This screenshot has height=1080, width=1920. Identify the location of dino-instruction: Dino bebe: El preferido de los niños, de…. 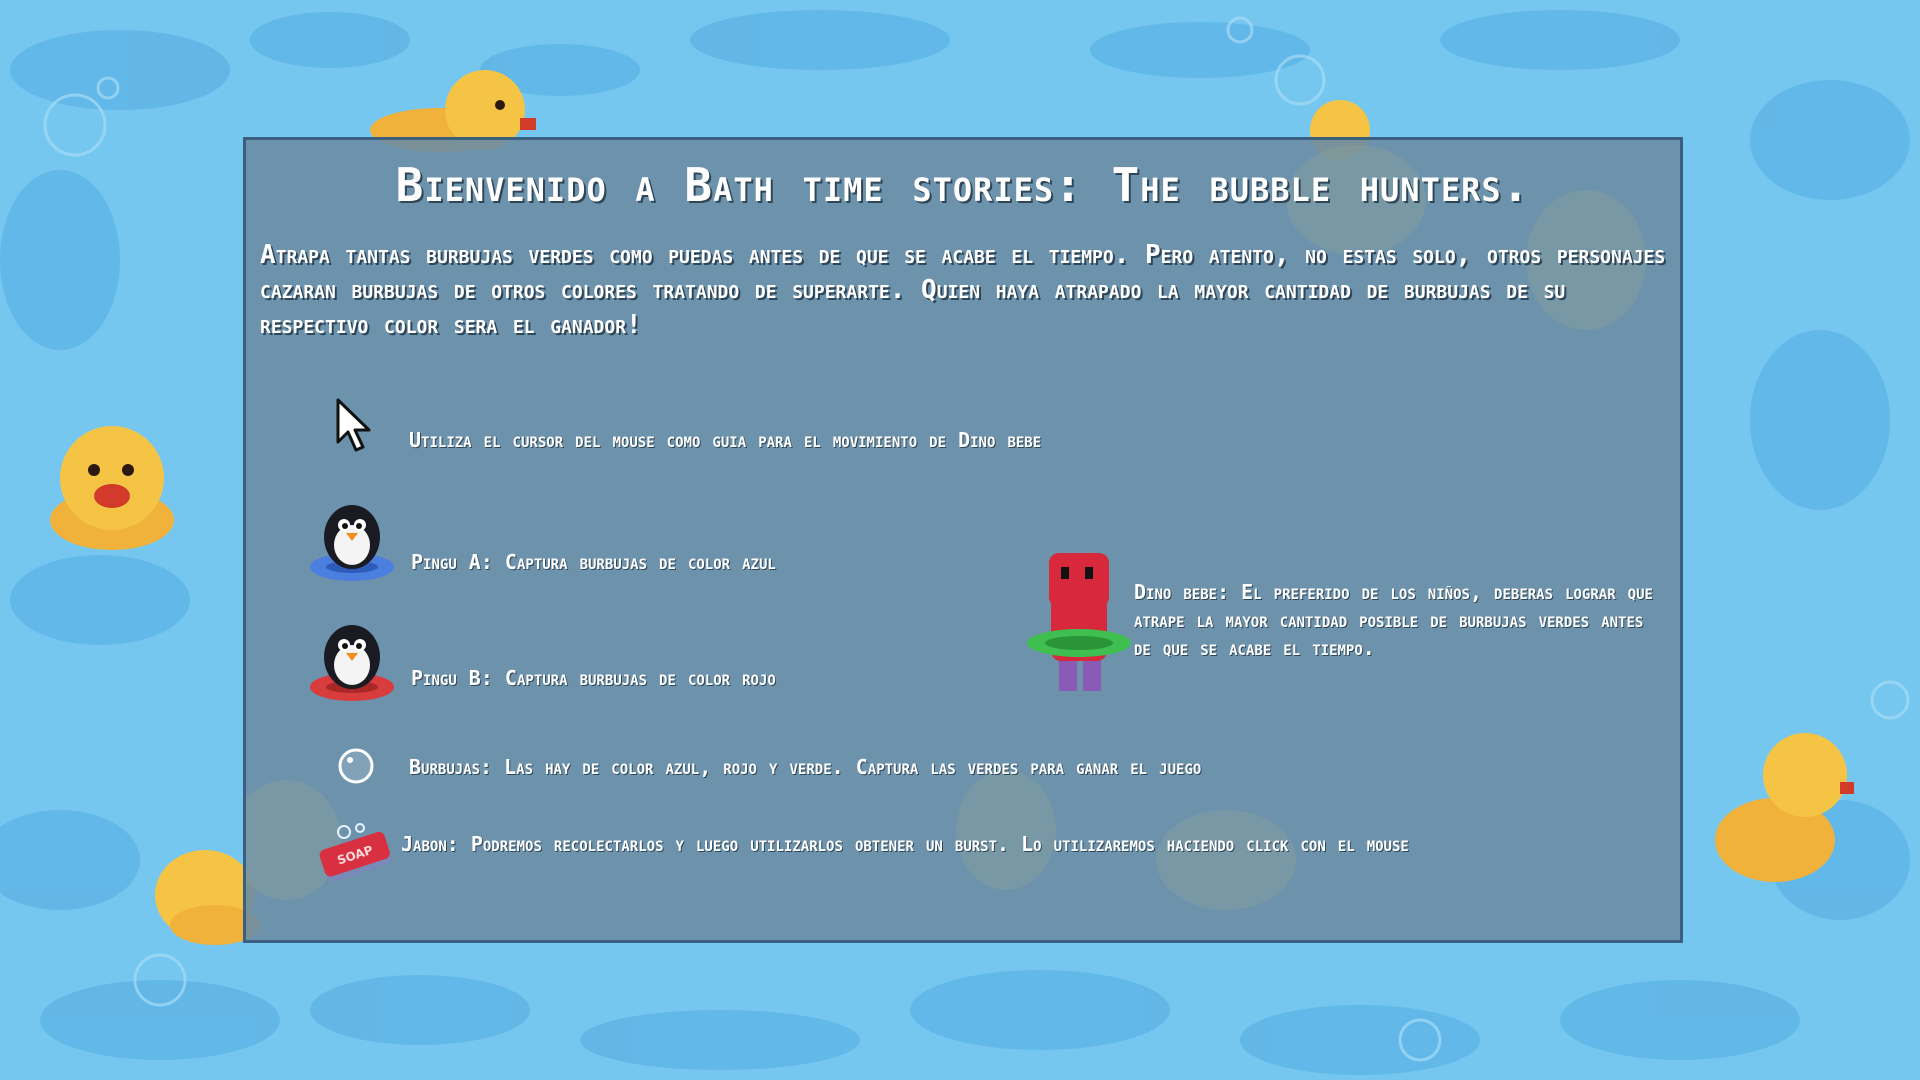
(1393, 620).